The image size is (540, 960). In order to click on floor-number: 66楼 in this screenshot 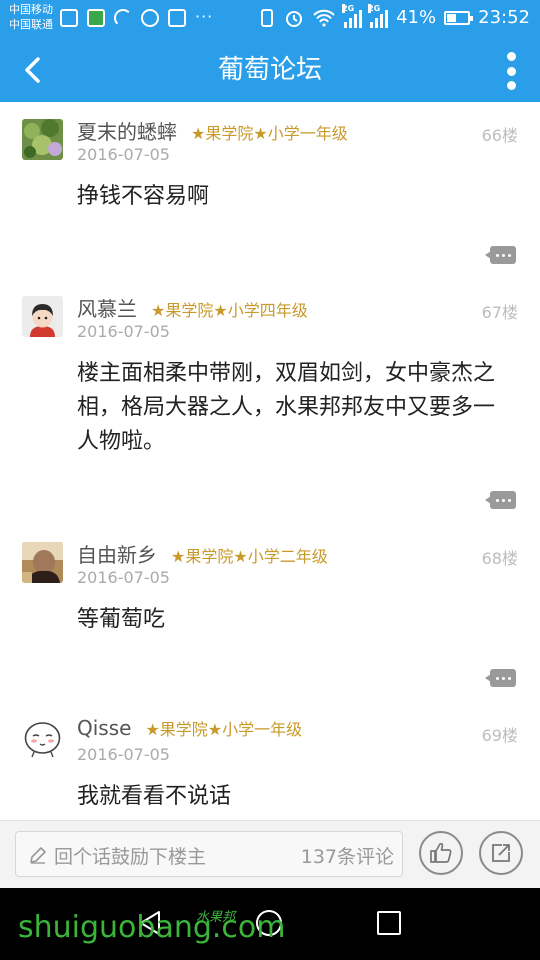, I will do `click(499, 135)`.